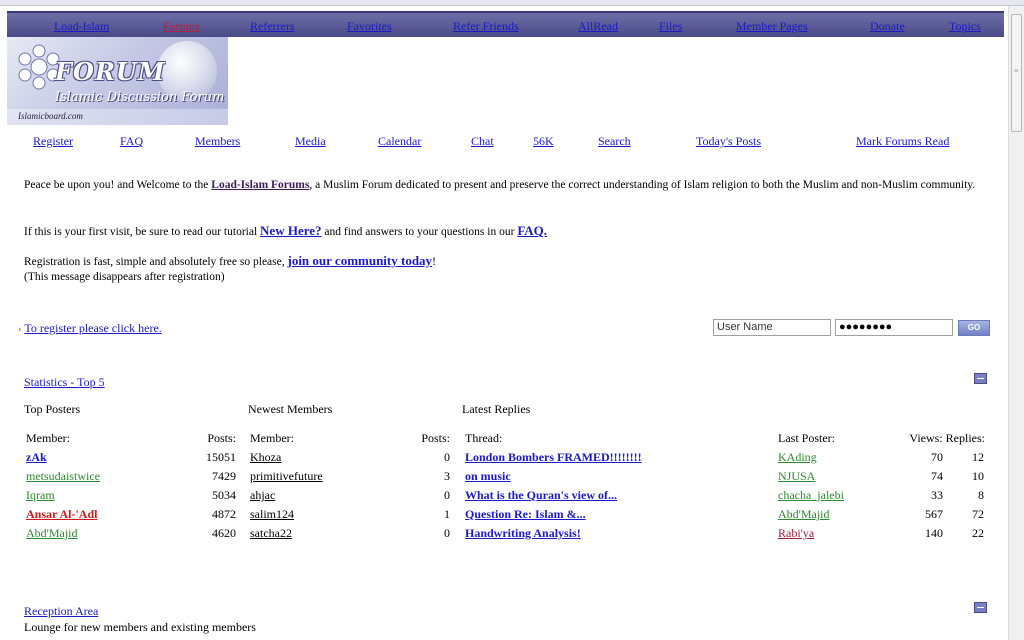  I want to click on arrow-right-icon: ›, so click(20, 329).